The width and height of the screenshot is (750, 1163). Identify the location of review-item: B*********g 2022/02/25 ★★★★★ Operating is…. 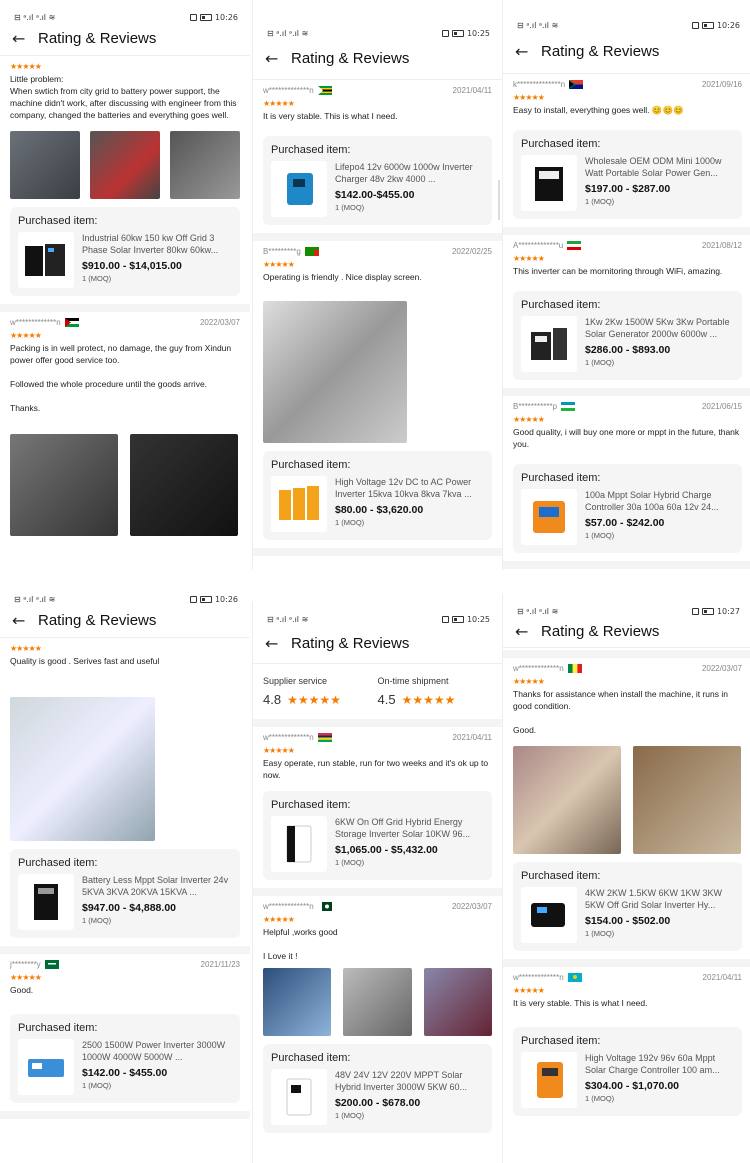
(377, 398).